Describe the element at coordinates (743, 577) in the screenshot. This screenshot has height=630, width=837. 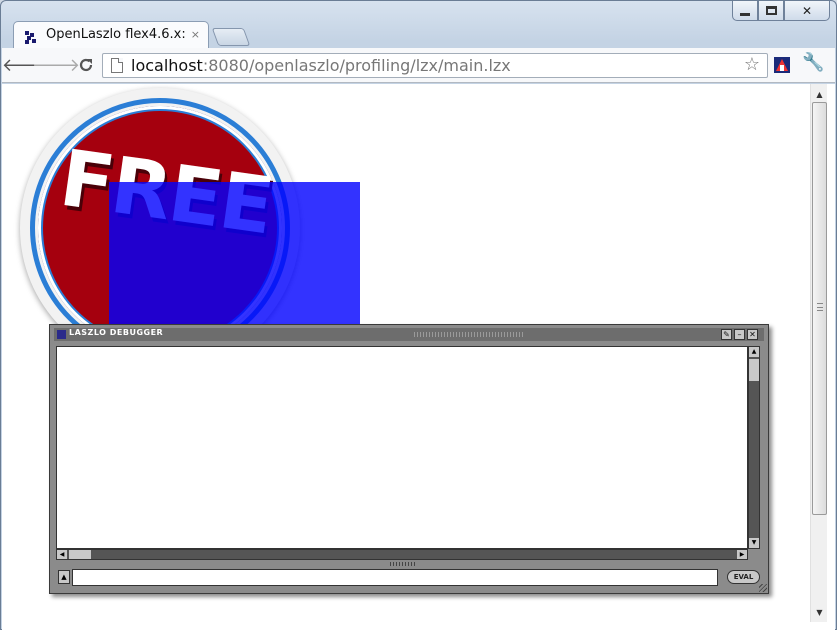
I see `eval-button: EVAL` at that location.